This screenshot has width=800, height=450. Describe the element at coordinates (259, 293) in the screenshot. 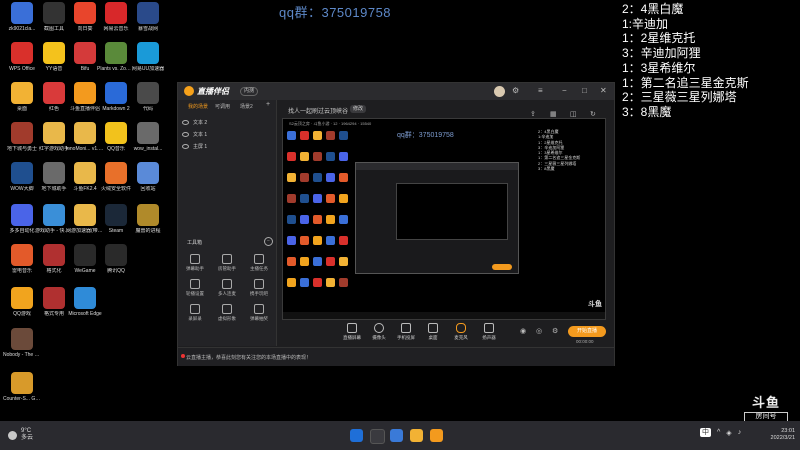

I see `tool-label: 携手玩吧` at that location.